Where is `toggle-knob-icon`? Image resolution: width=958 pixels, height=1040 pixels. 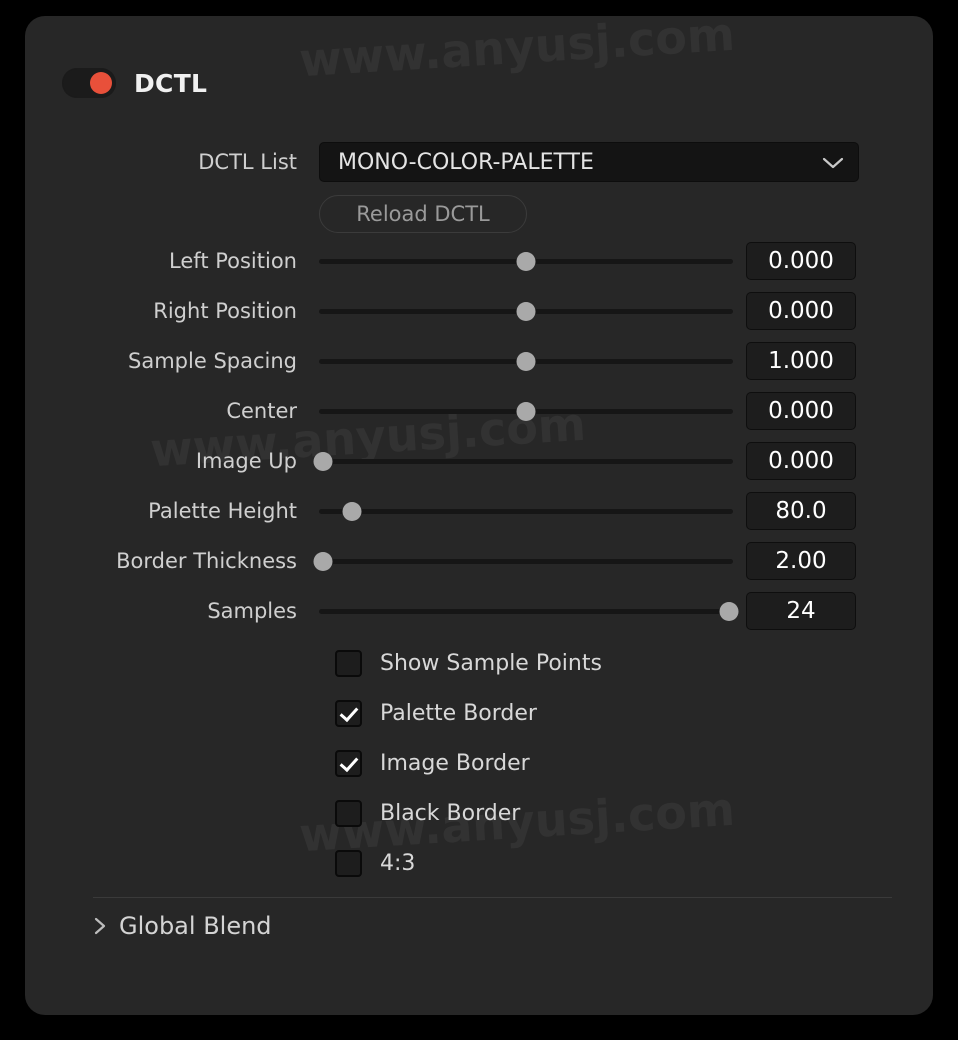
toggle-knob-icon is located at coordinates (101, 83).